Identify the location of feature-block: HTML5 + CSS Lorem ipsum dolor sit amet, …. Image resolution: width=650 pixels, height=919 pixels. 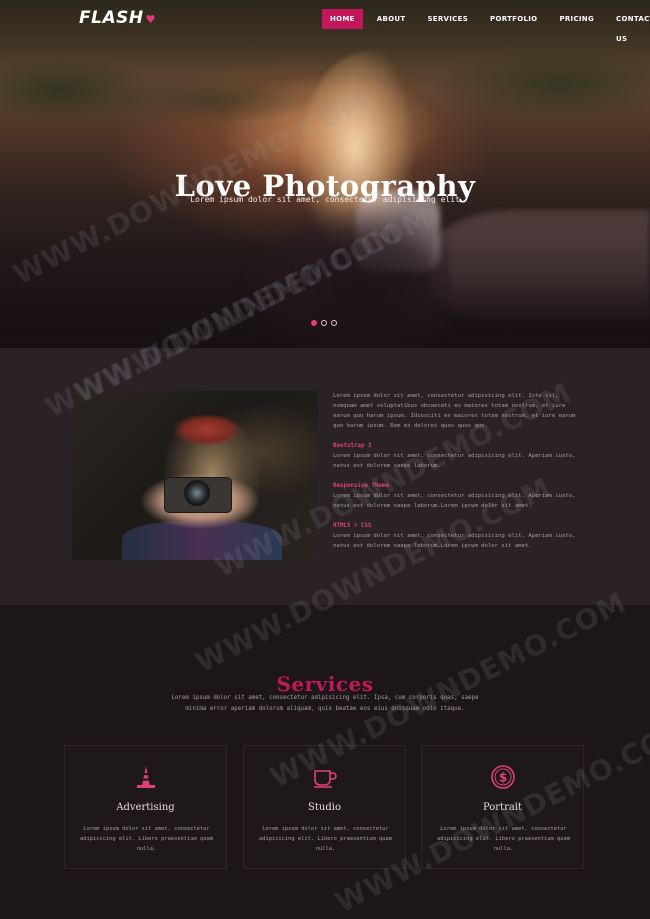
(455, 536).